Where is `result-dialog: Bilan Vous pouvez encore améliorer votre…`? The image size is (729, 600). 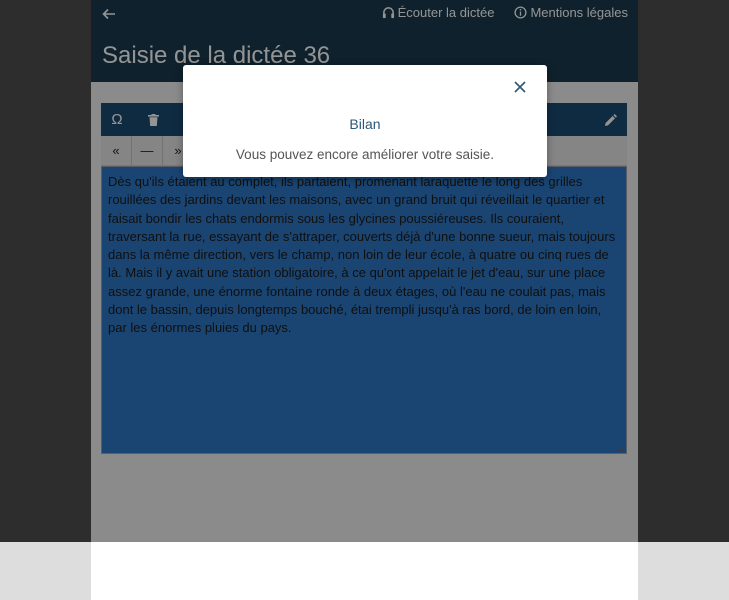 result-dialog: Bilan Vous pouvez encore améliorer votre… is located at coordinates (365, 121).